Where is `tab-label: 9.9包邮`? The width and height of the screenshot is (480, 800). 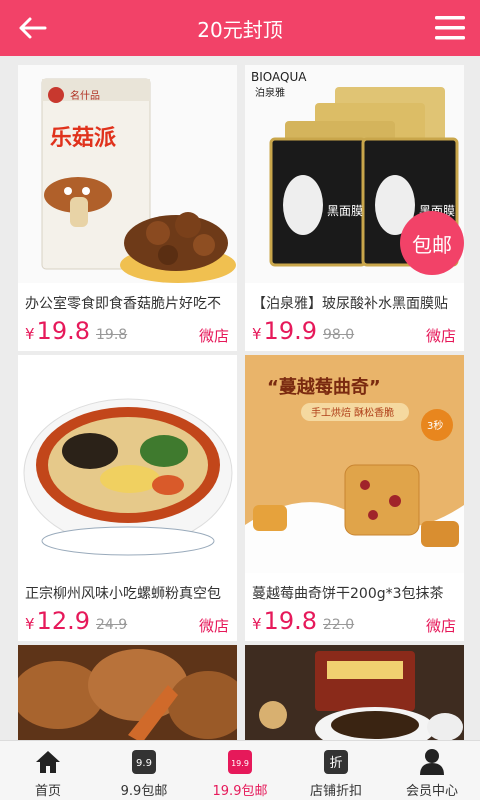
tab-label: 9.9包邮 is located at coordinates (144, 791).